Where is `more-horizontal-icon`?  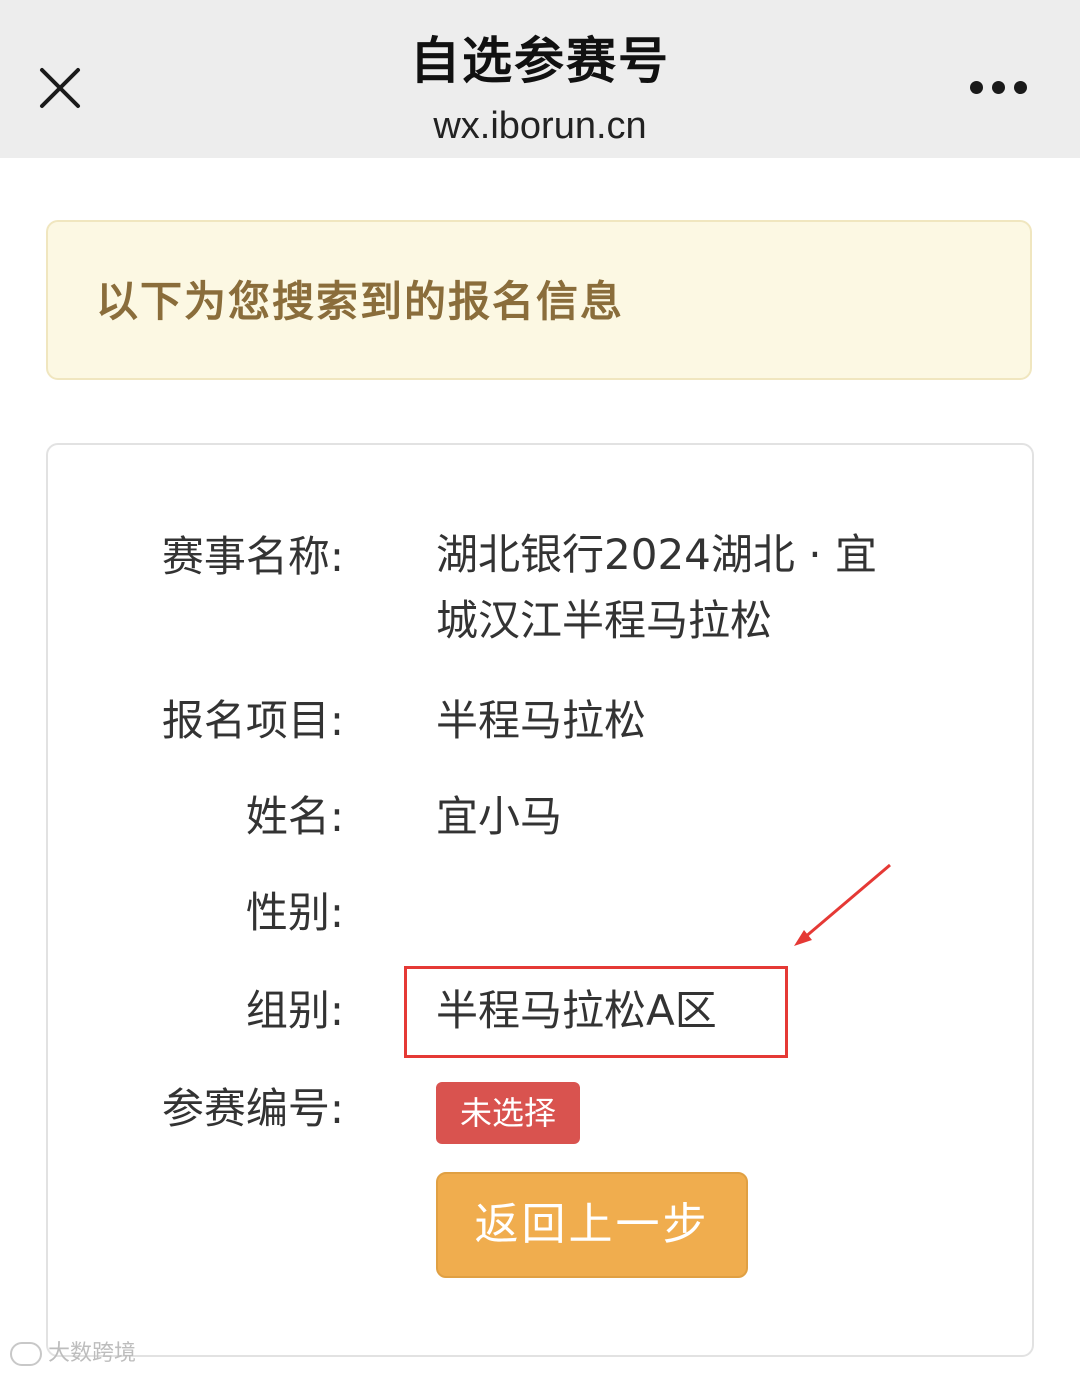
more-horizontal-icon is located at coordinates (976, 87).